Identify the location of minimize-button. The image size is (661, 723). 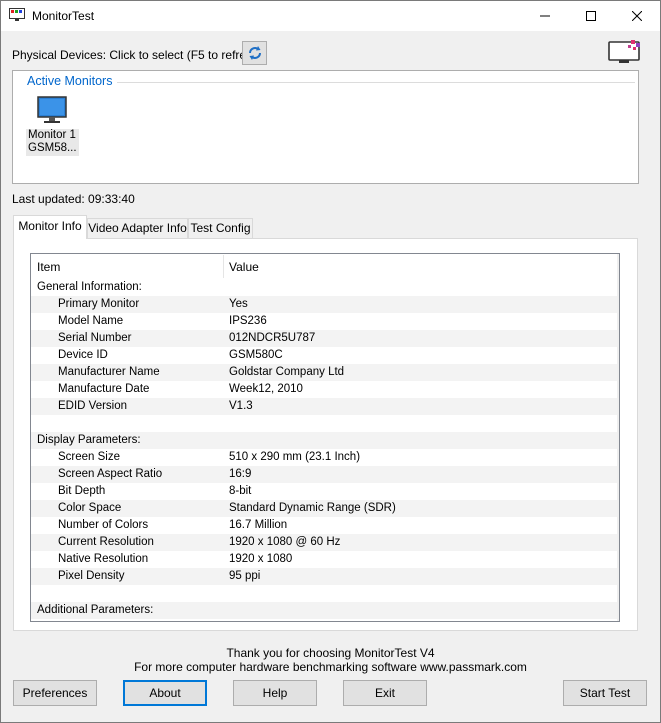
(545, 16).